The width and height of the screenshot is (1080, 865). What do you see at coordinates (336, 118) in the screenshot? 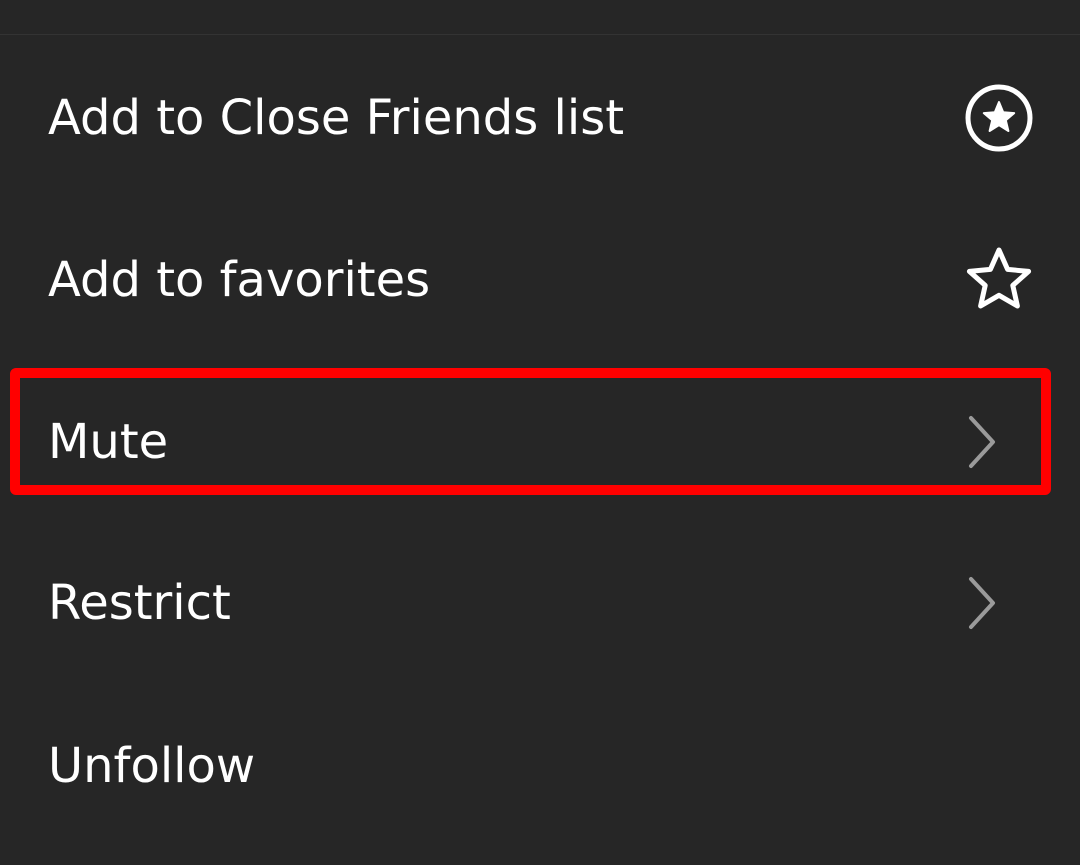
I see `menu-item-label: Add to Close Friends list` at bounding box center [336, 118].